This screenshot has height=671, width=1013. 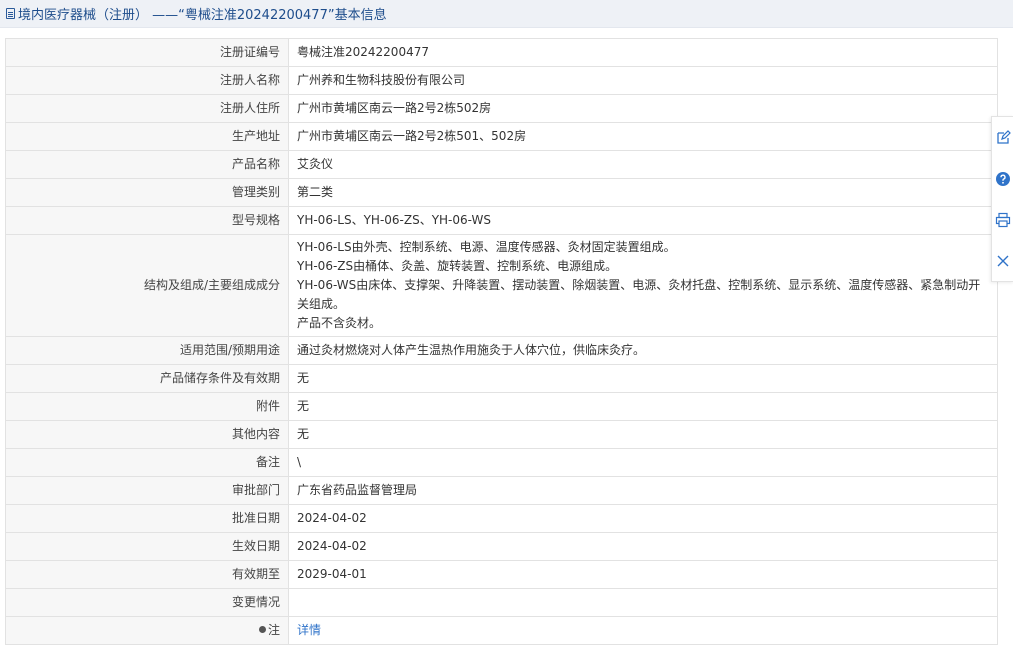 I want to click on table-row: 注册人名称 广州养和生物科技股份有限公司, so click(x=501, y=80).